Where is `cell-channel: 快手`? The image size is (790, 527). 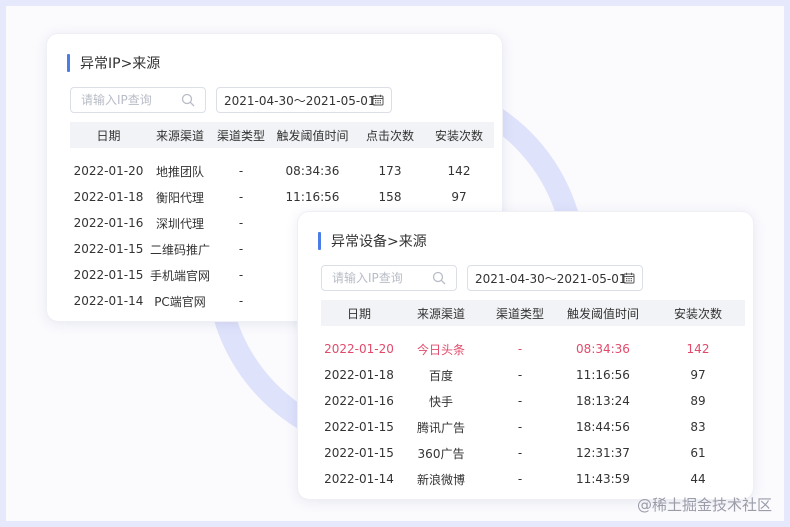
cell-channel: 快手 is located at coordinates (440, 401).